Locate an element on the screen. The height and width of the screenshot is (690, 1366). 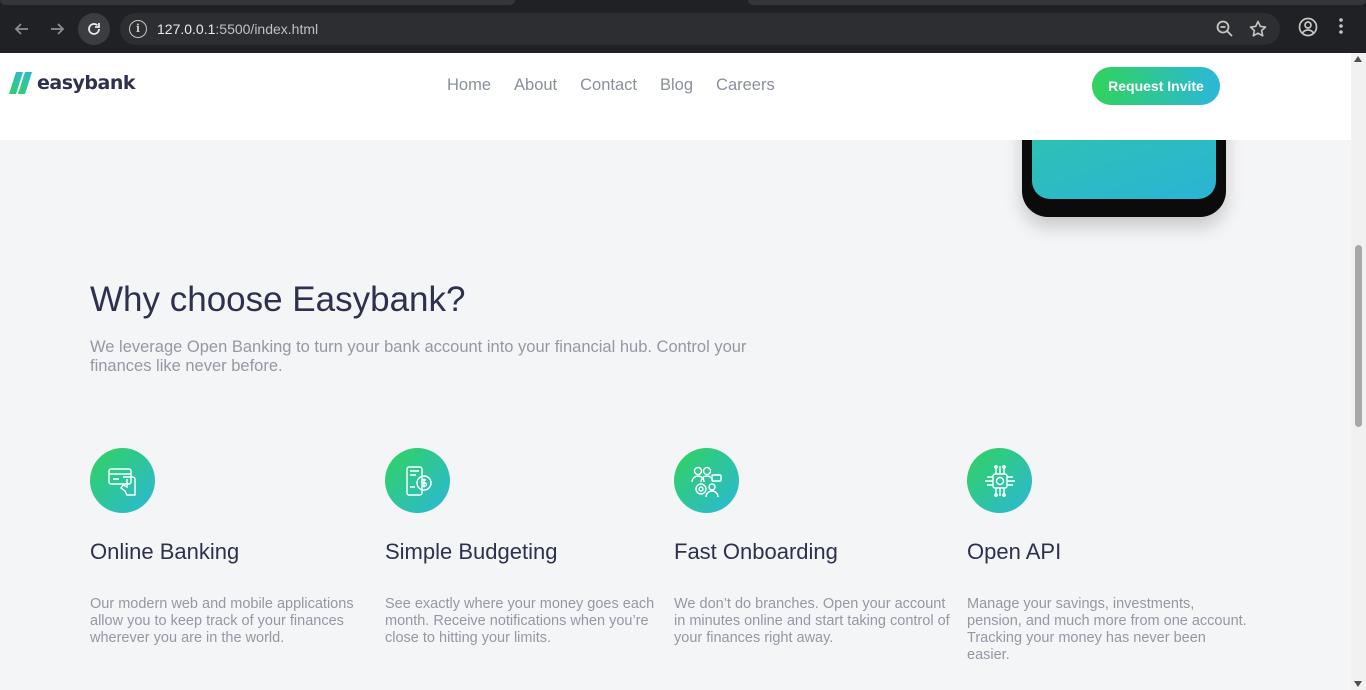
nav-contact: Contact is located at coordinates (608, 85).